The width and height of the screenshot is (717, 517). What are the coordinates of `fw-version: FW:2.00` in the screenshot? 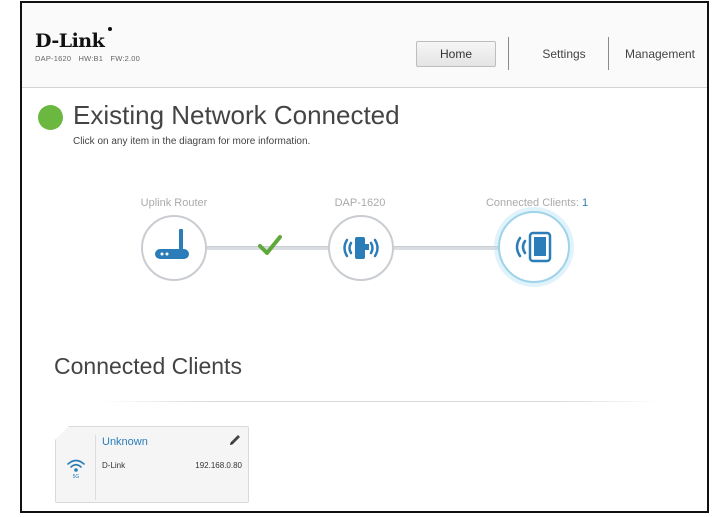 It's located at (125, 58).